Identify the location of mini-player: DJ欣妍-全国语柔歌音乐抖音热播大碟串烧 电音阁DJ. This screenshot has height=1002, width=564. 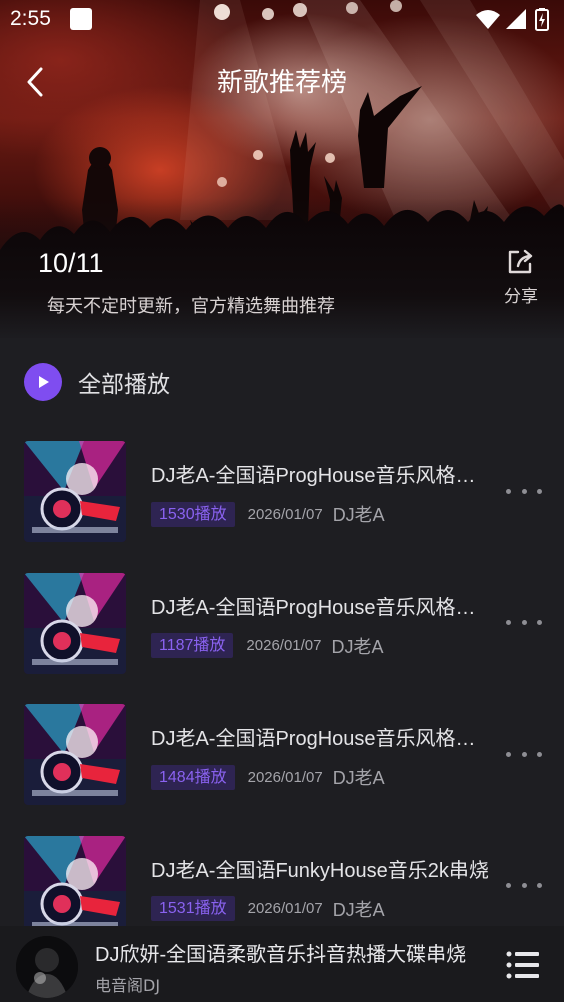
(282, 964).